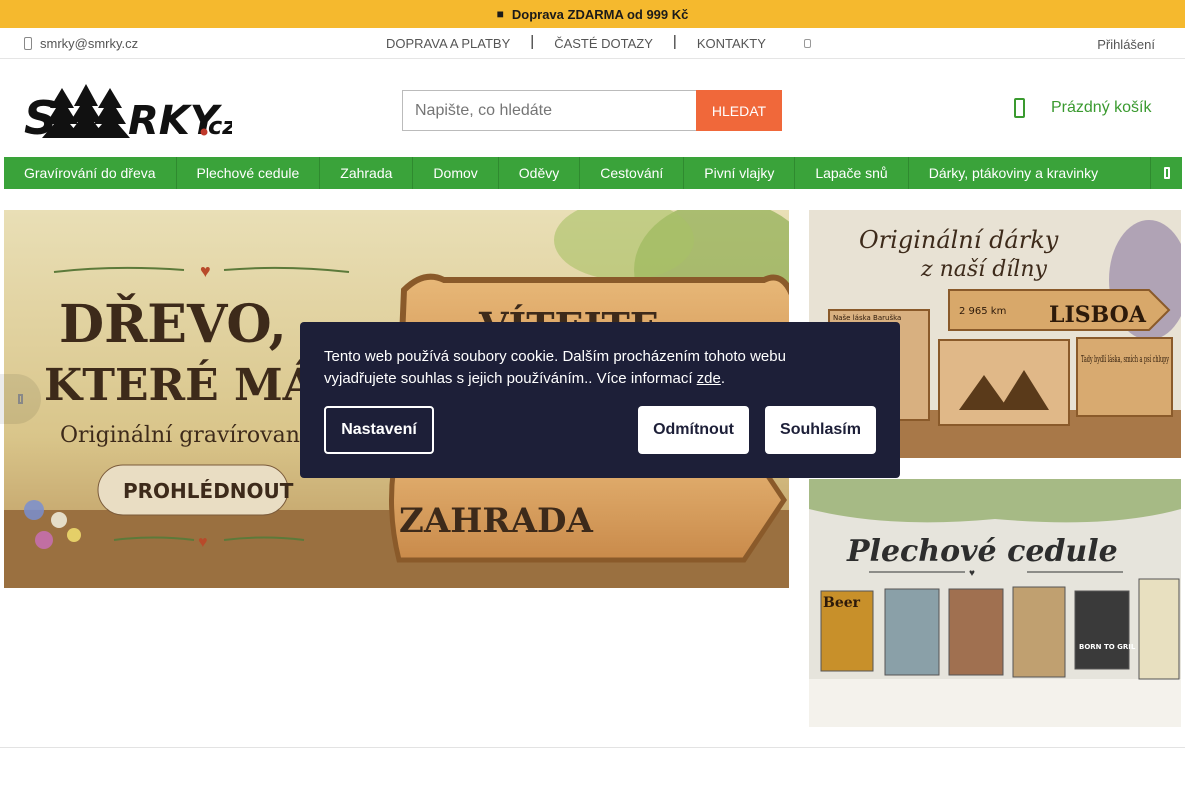  Describe the element at coordinates (632, 173) in the screenshot. I see `category-travel: Cestování` at that location.